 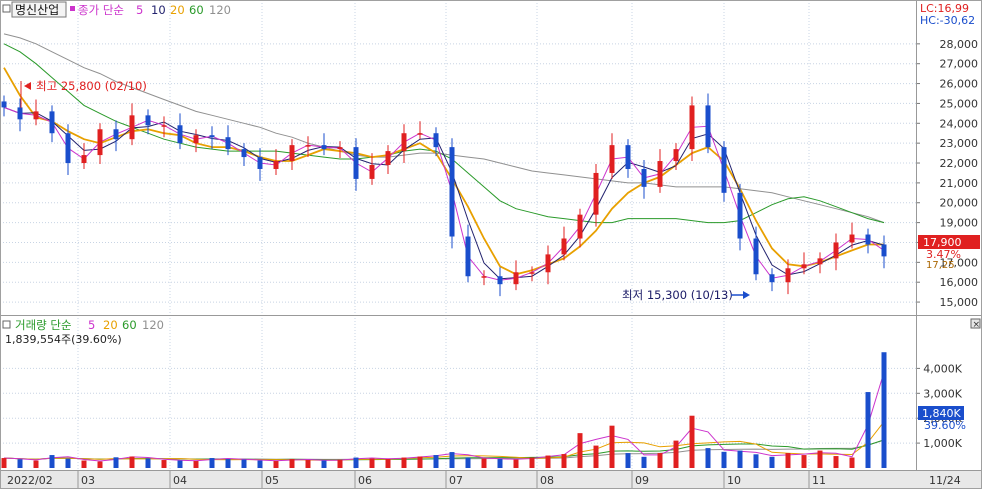 What do you see at coordinates (158, 10) in the screenshot?
I see `ma10-legend: 10` at bounding box center [158, 10].